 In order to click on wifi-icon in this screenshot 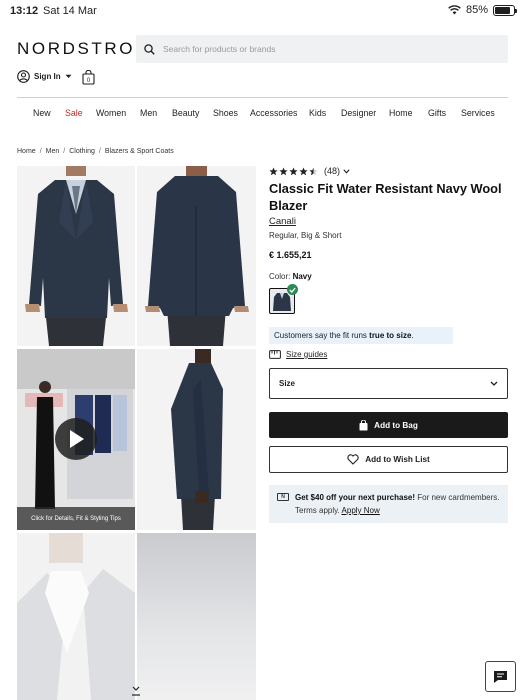, I will do `click(454, 10)`.